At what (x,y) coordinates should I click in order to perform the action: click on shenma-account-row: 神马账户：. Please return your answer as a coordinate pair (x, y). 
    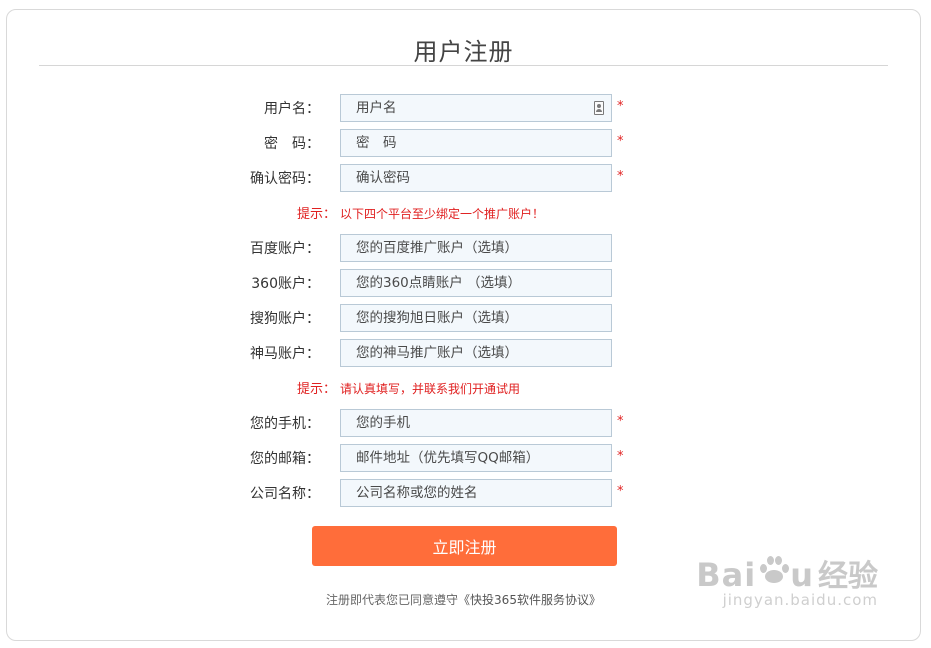
    Looking at the image, I should click on (463, 354).